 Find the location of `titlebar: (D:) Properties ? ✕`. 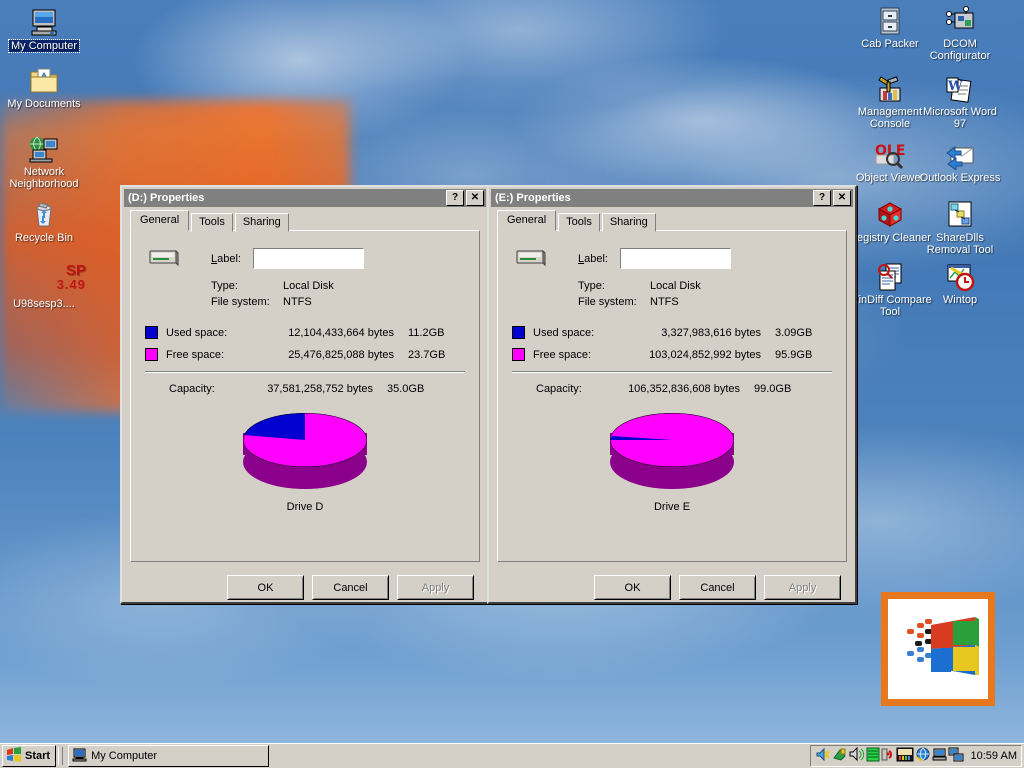

titlebar: (D:) Properties ? ✕ is located at coordinates (305, 198).